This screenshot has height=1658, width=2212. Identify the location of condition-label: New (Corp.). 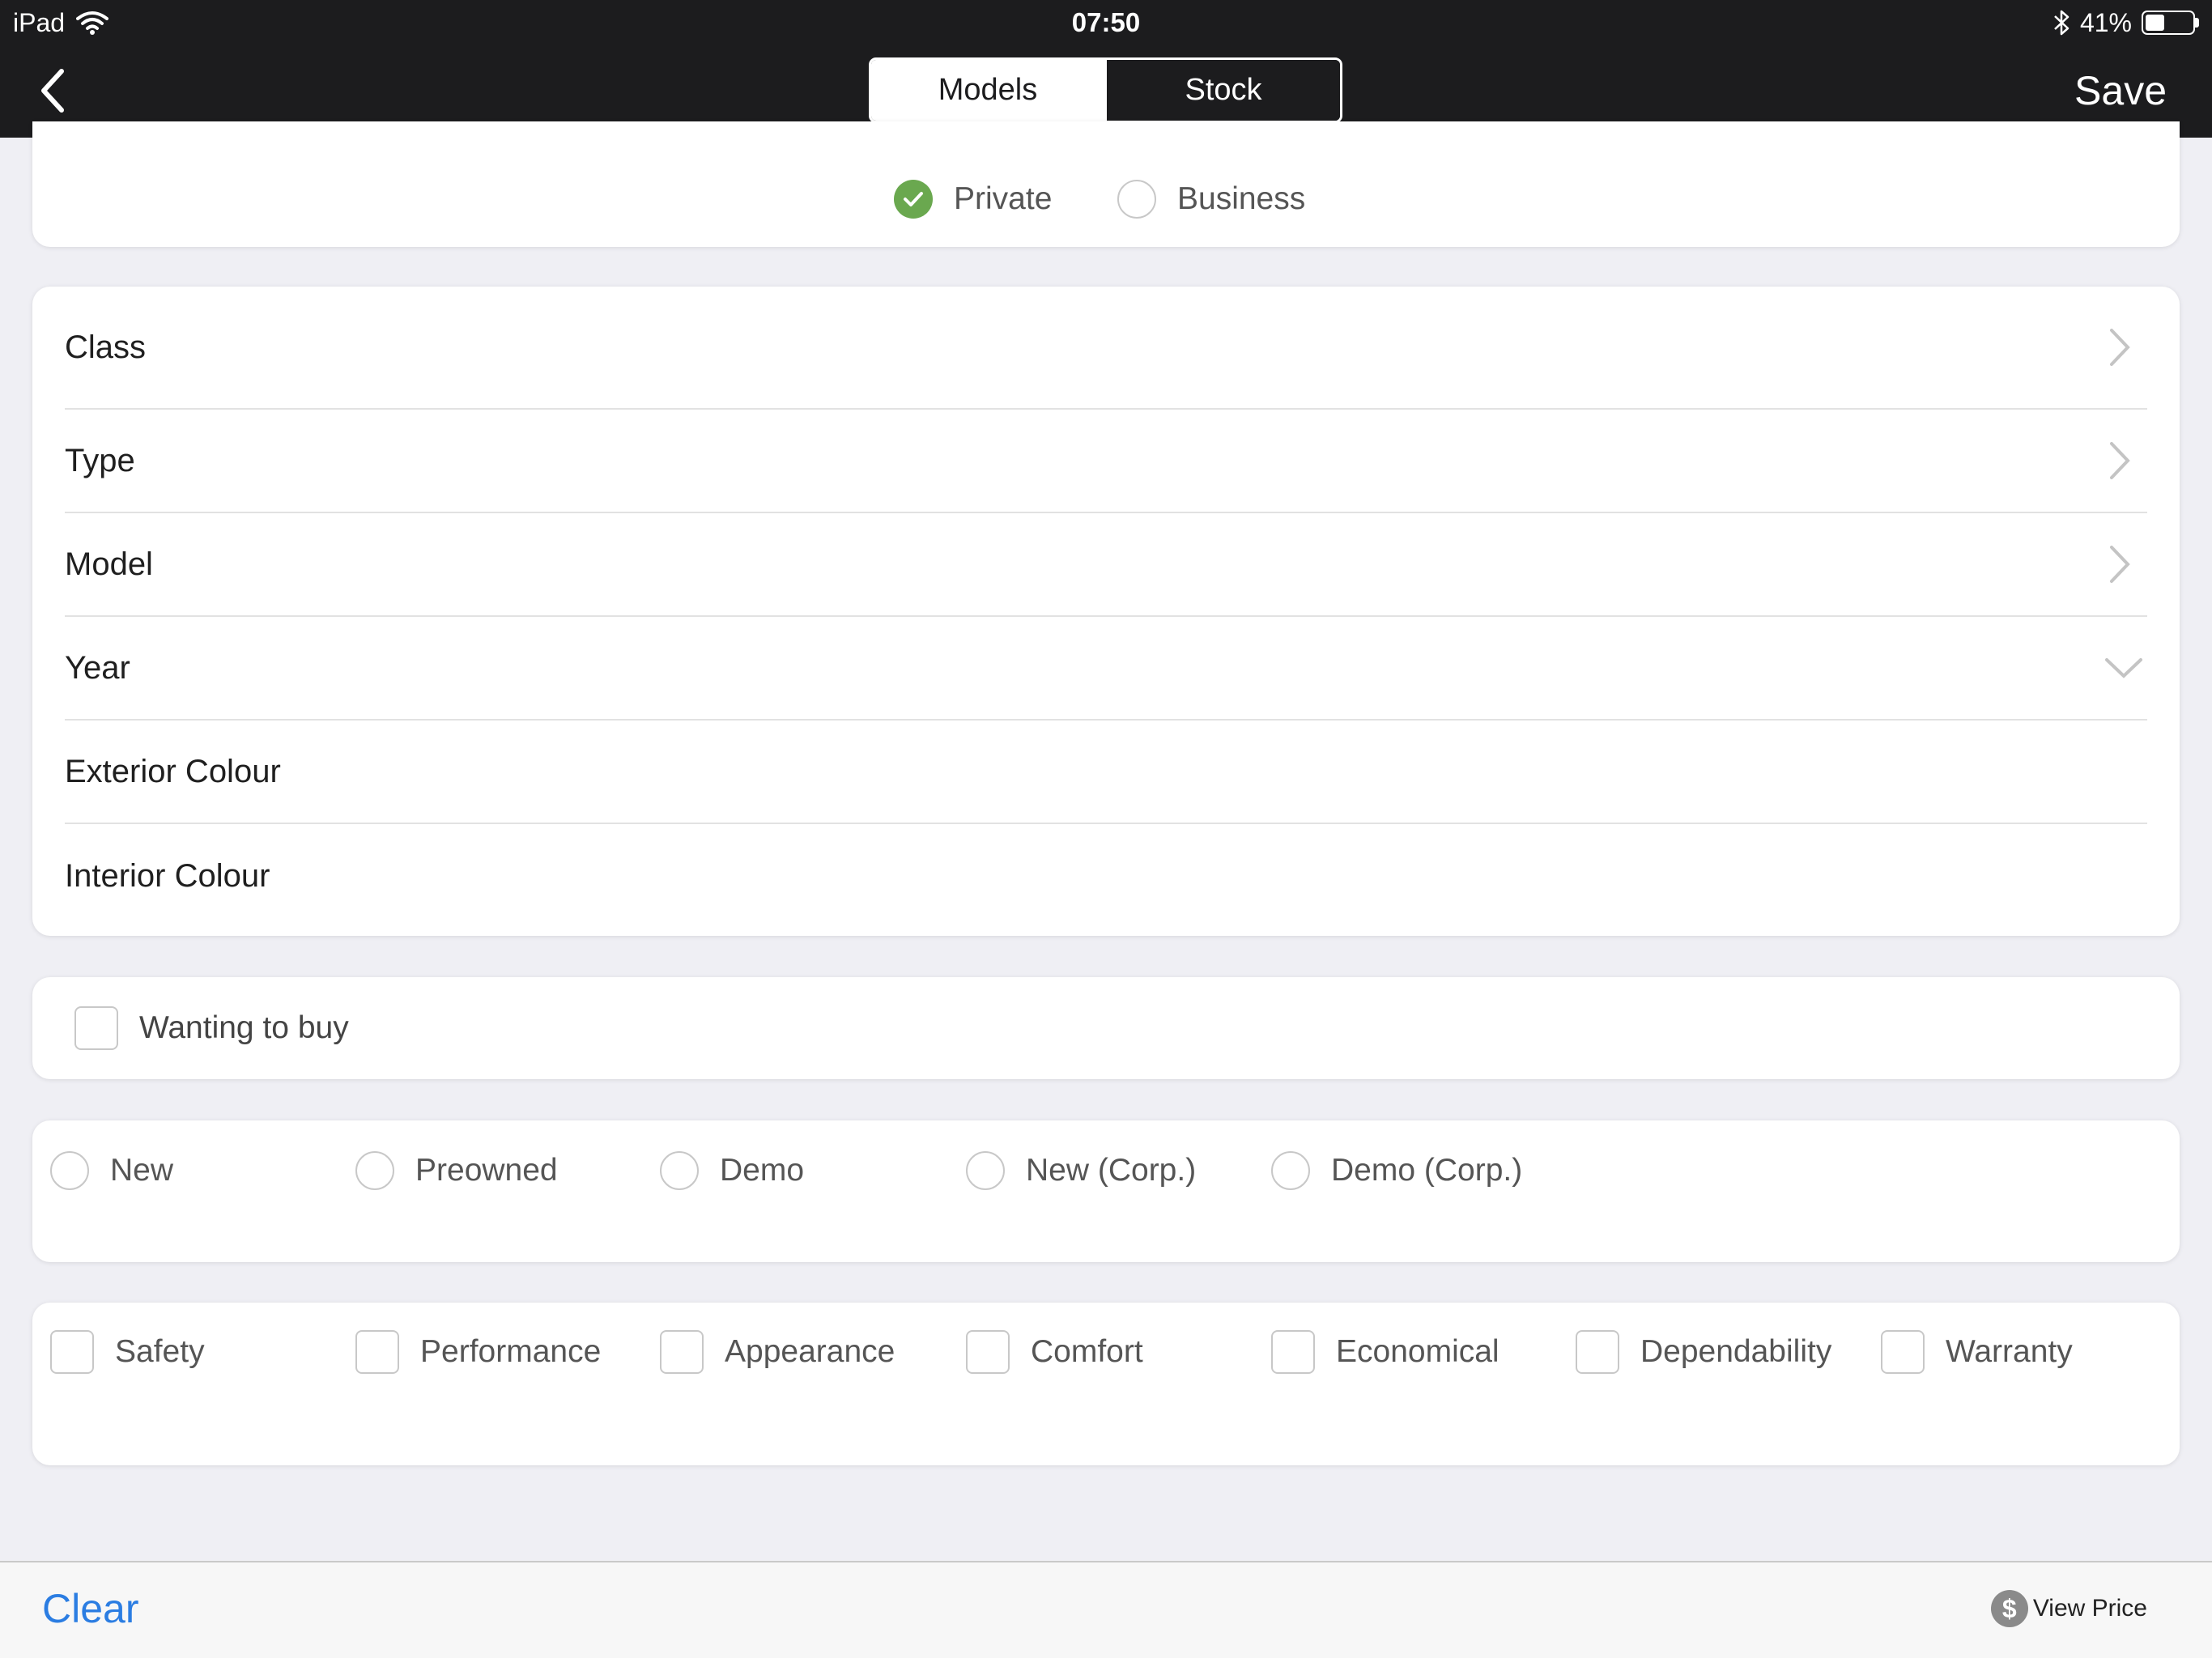
(1112, 1170).